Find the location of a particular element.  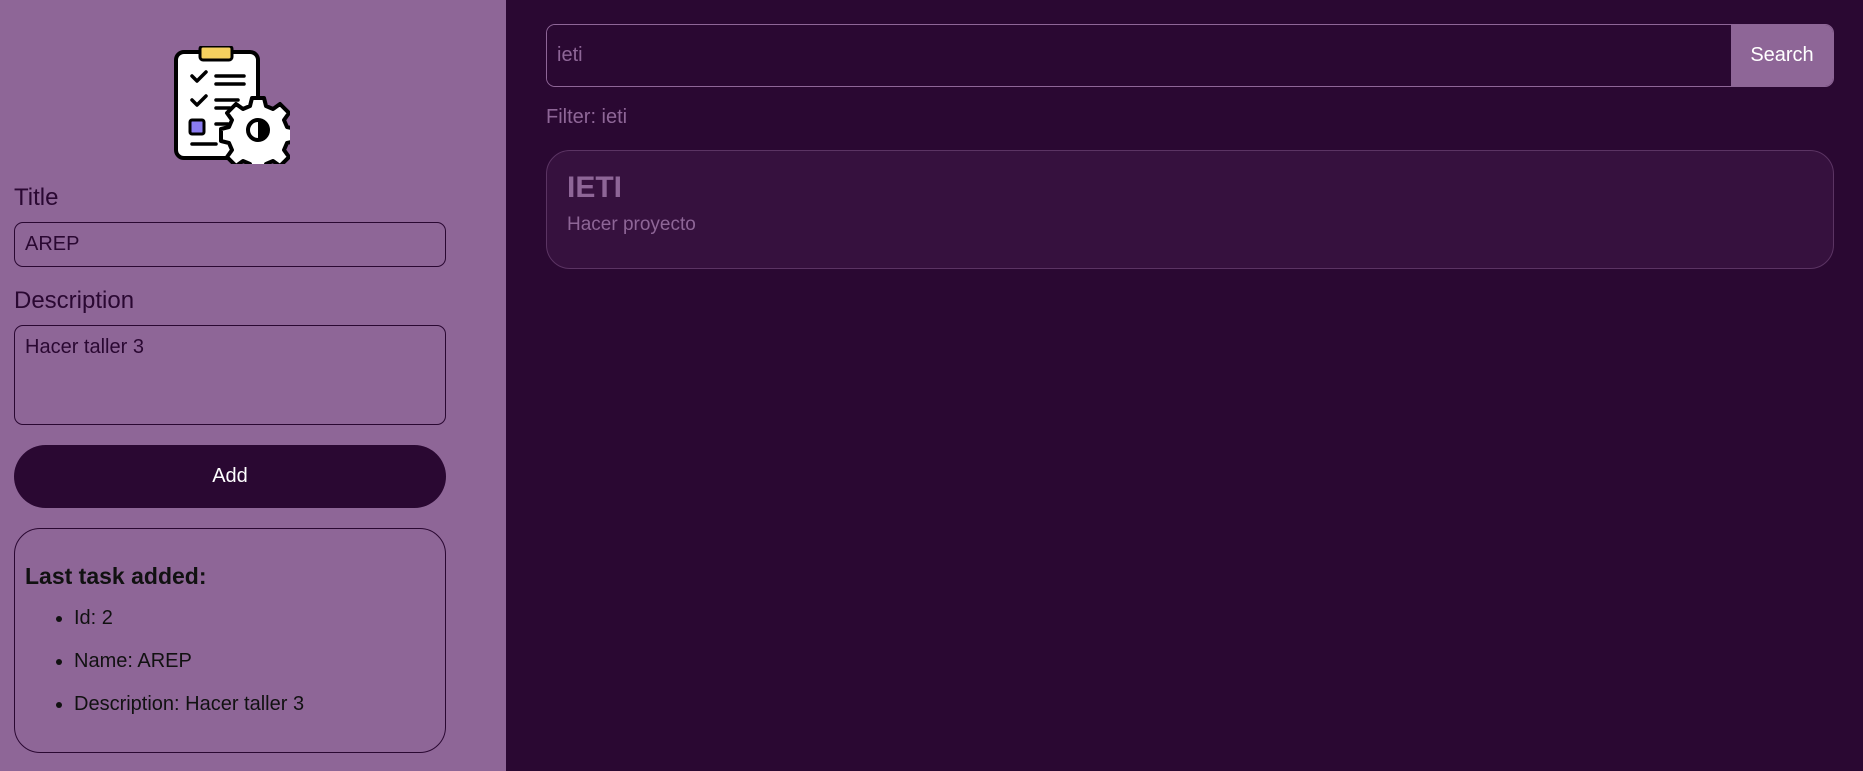

last-task-id: Id: 2 is located at coordinates (254, 618).